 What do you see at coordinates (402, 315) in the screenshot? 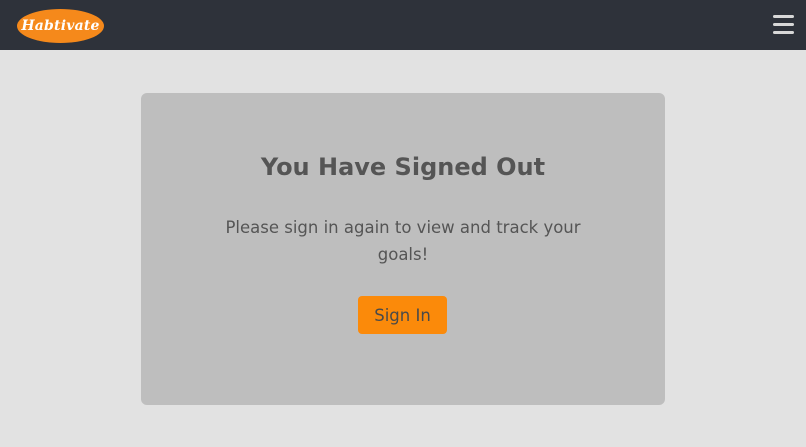
I see `sign-in-button: Sign In` at bounding box center [402, 315].